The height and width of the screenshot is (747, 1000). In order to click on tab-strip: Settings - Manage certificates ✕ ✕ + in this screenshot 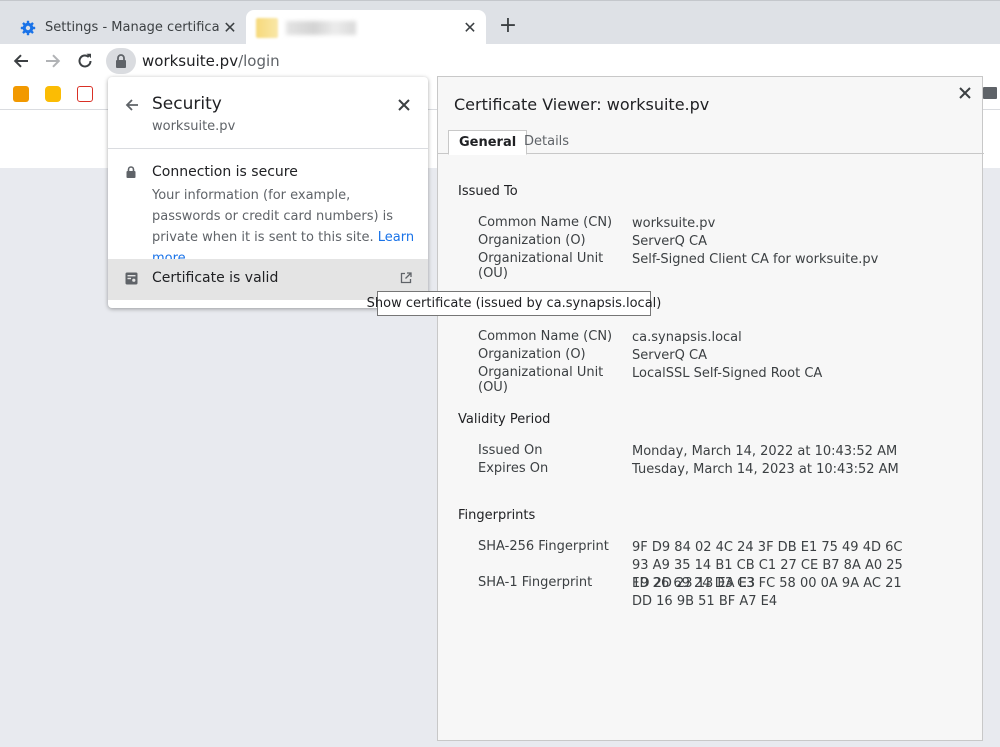, I will do `click(500, 22)`.